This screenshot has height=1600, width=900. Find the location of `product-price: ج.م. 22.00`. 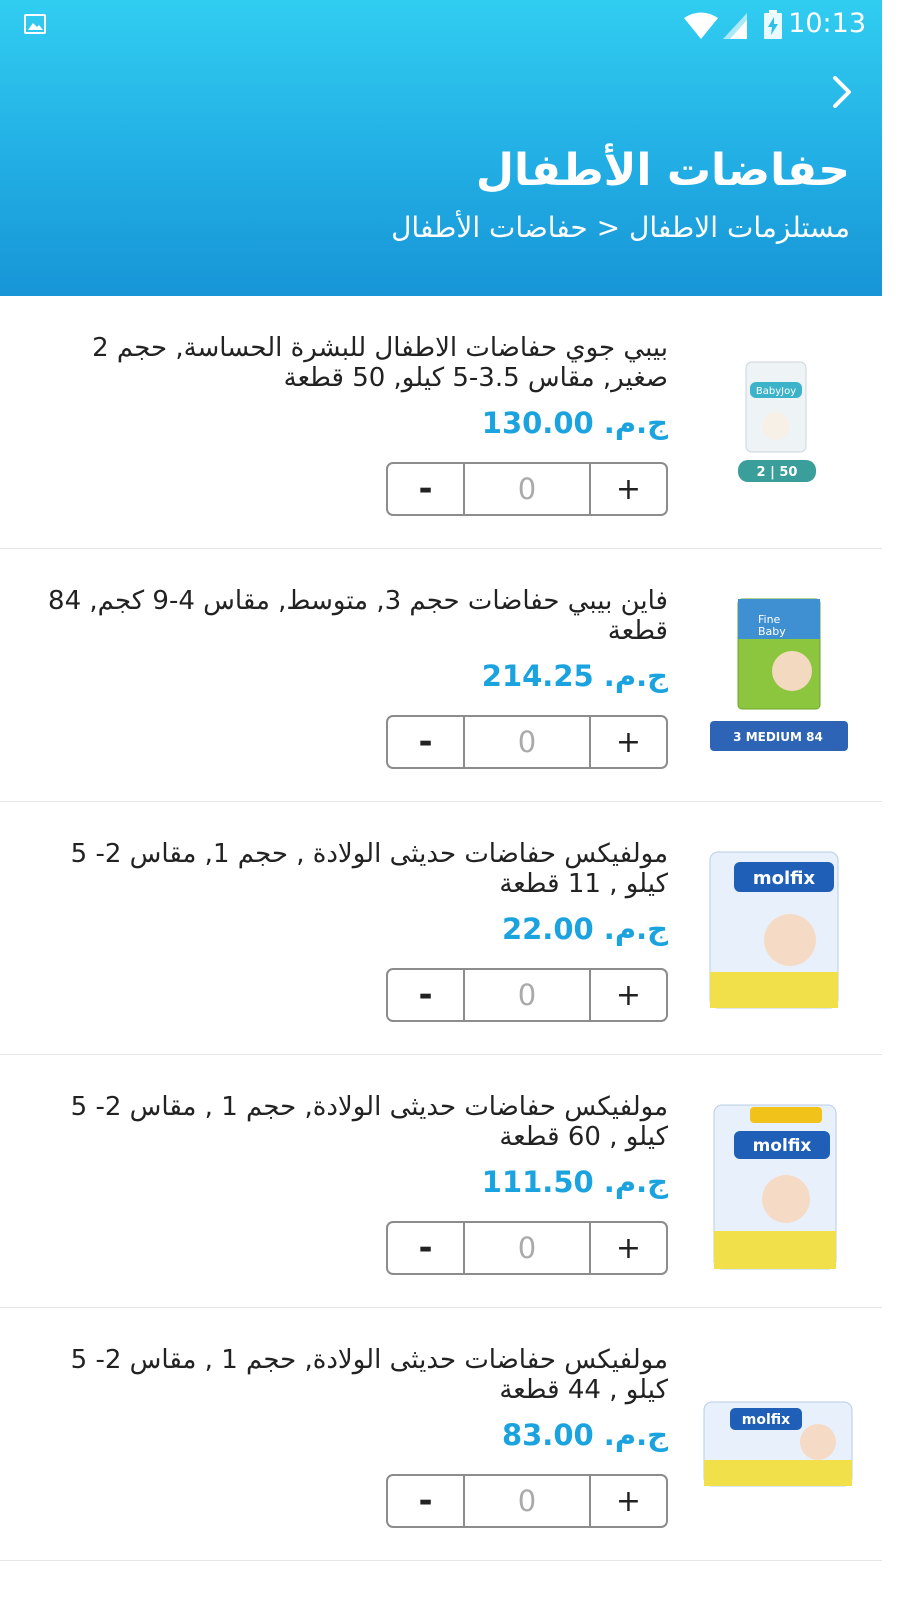

product-price: ج.م. 22.00 is located at coordinates (585, 929).